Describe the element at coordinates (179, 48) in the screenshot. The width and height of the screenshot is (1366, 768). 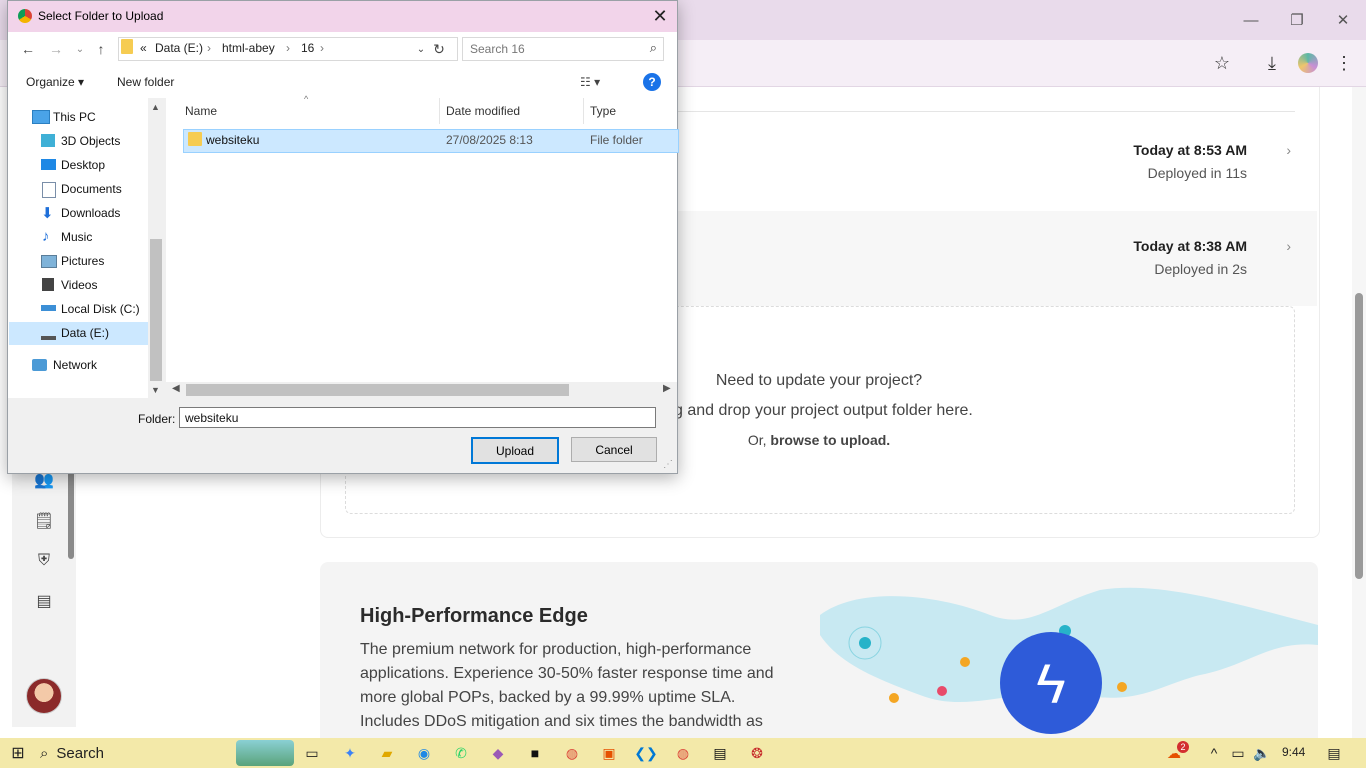
I see `path-segment: Data (E:)` at that location.